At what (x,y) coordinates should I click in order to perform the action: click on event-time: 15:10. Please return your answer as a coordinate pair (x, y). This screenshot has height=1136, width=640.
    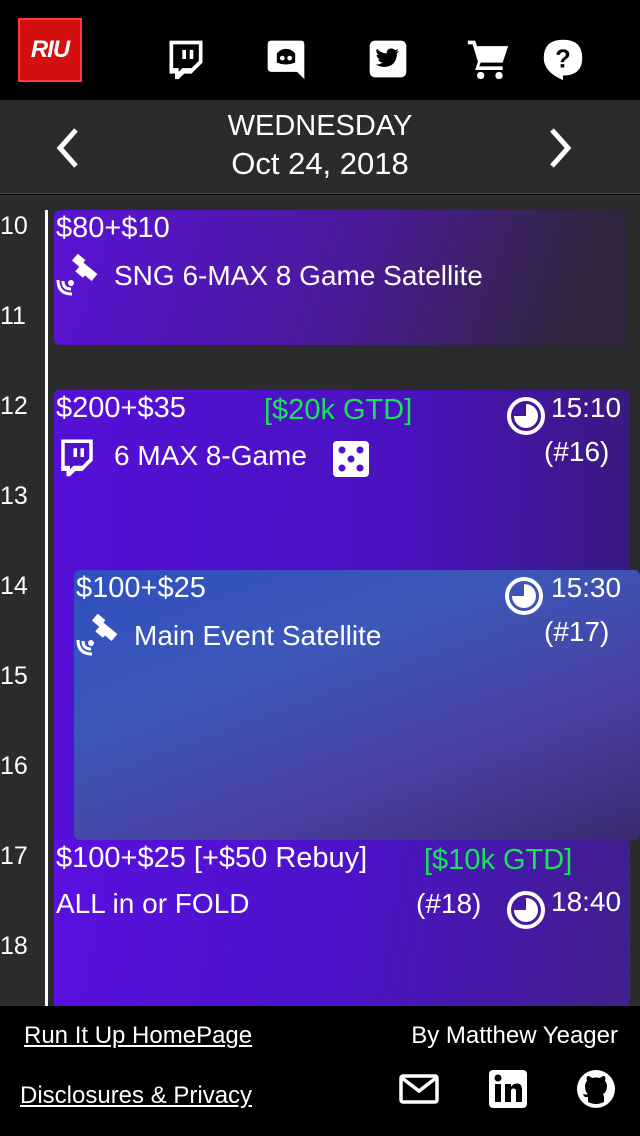
    Looking at the image, I should click on (586, 407).